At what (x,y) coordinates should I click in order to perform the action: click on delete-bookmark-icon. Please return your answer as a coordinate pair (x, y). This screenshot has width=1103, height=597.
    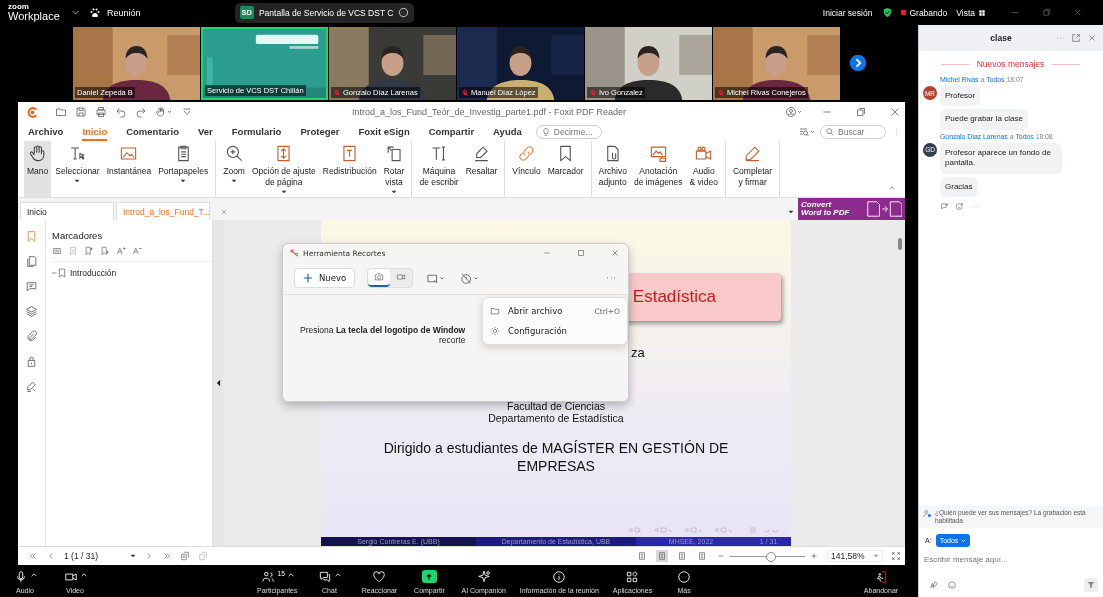
    Looking at the image, I should click on (73, 251).